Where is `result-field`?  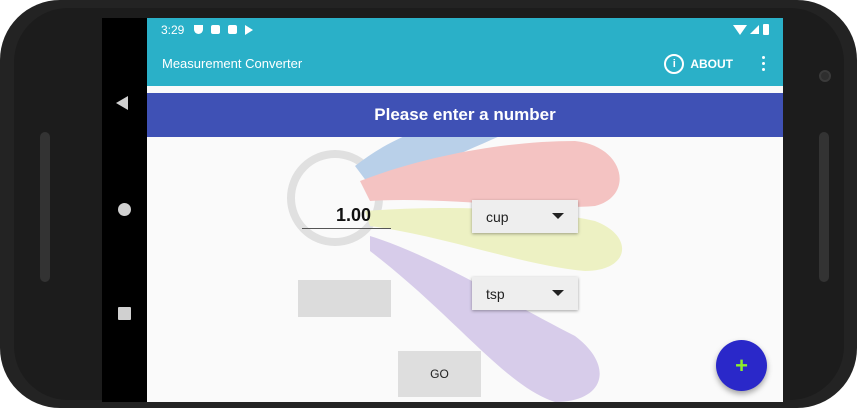 result-field is located at coordinates (344, 298).